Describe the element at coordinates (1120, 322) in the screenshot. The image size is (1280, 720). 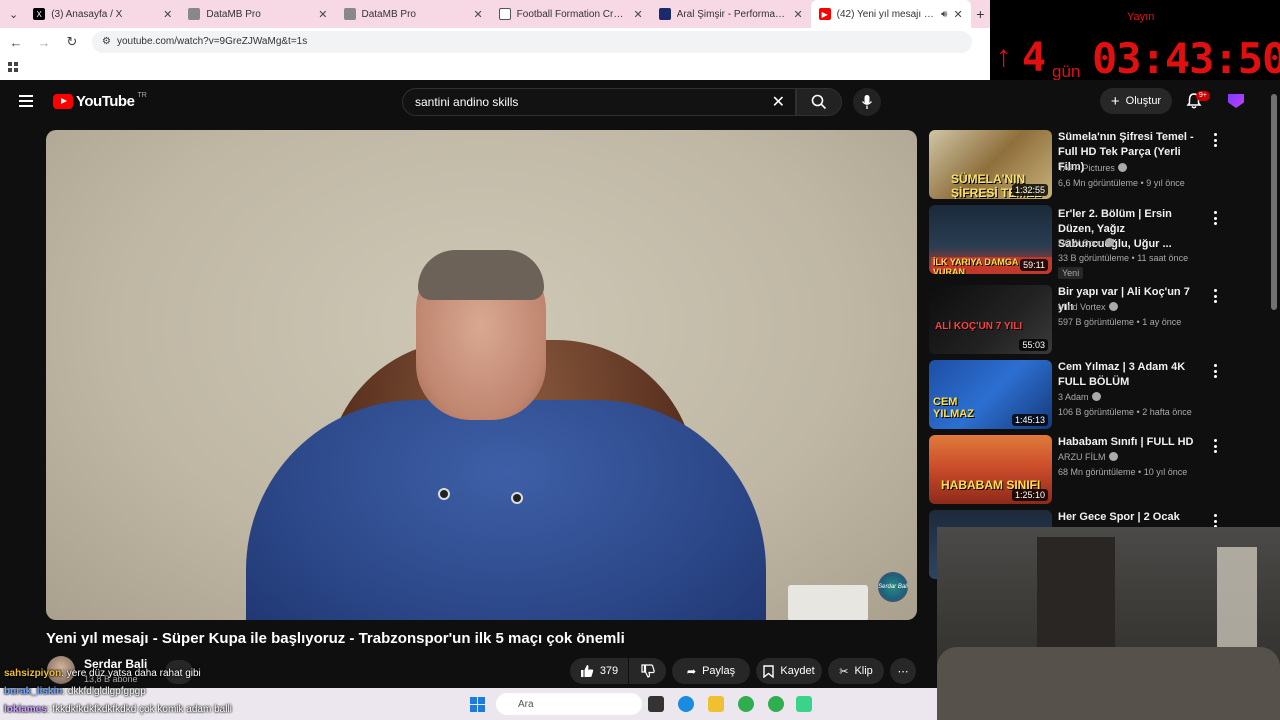
I see `recommendation-meta: 597 B görüntüleme • 1 ay önce` at that location.